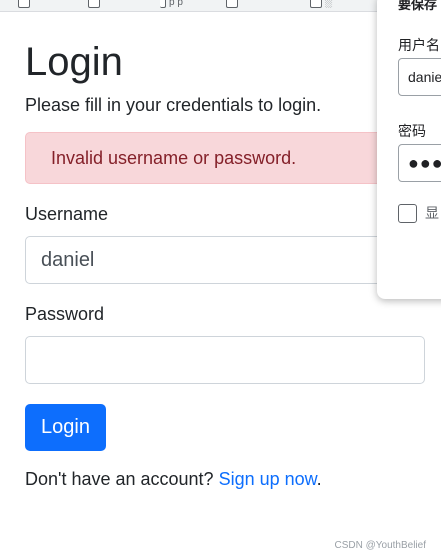 Image resolution: width=441 pixels, height=559 pixels. I want to click on username-value: daniel, so click(68, 259).